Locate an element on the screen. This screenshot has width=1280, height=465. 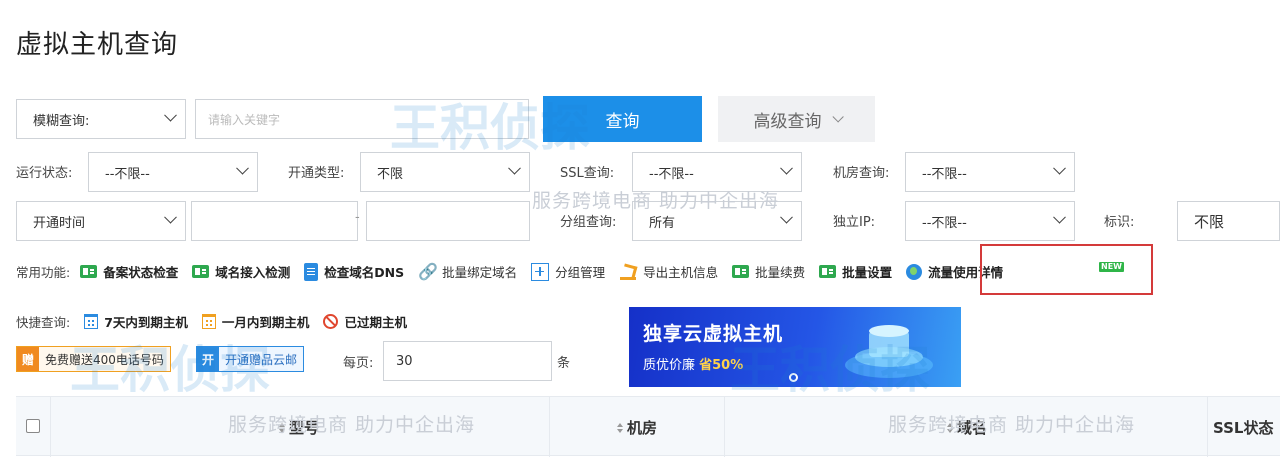
flag-select: 不限 is located at coordinates (1228, 221).